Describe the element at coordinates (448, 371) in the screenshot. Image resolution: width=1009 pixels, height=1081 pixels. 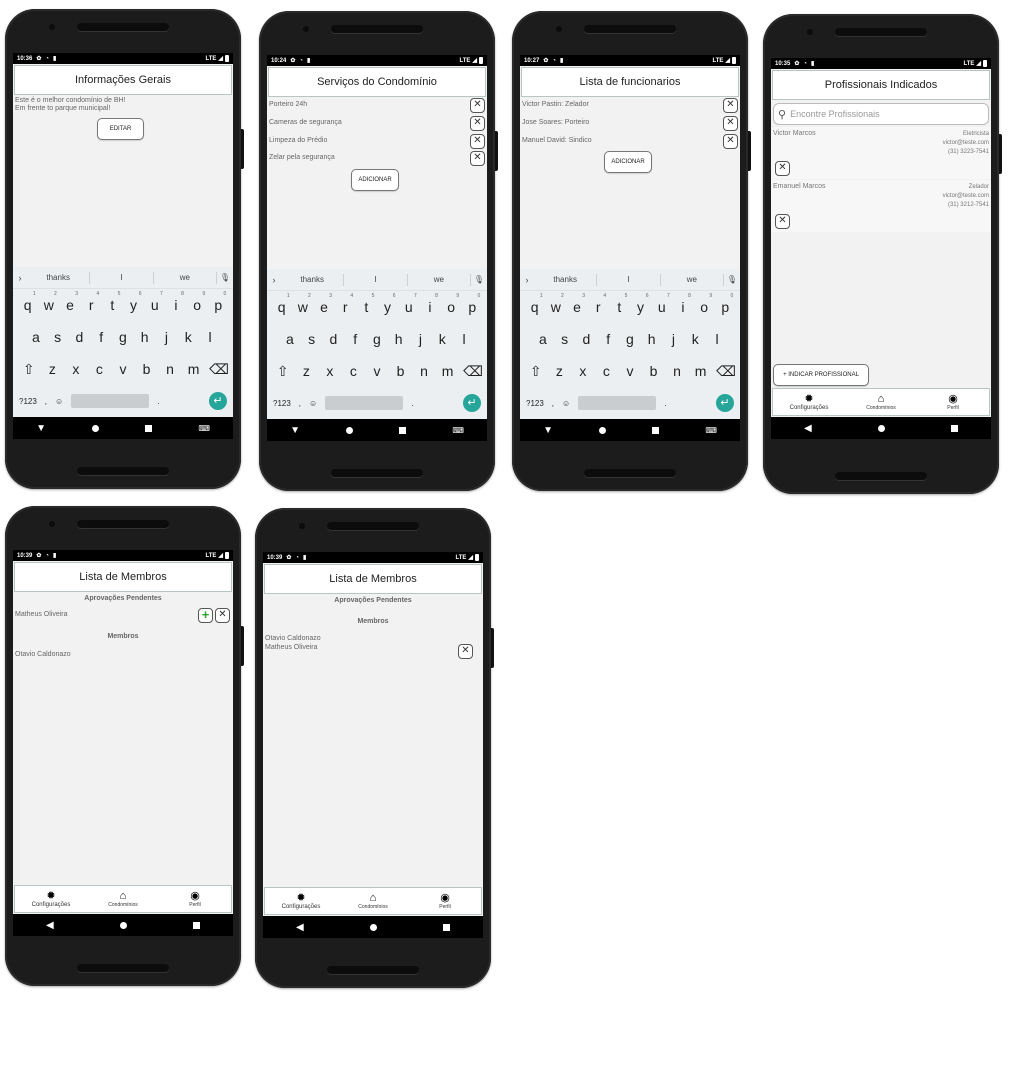
I see `key-m: m` at that location.